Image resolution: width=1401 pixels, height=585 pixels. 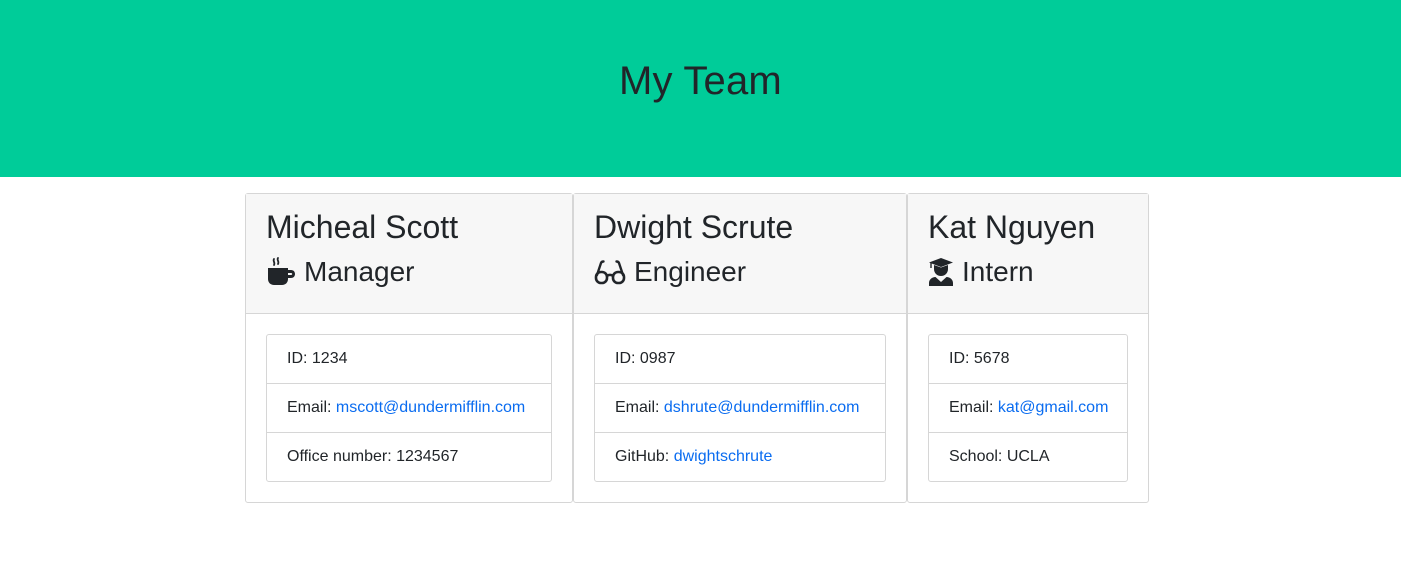 I want to click on graduate-icon, so click(x=941, y=272).